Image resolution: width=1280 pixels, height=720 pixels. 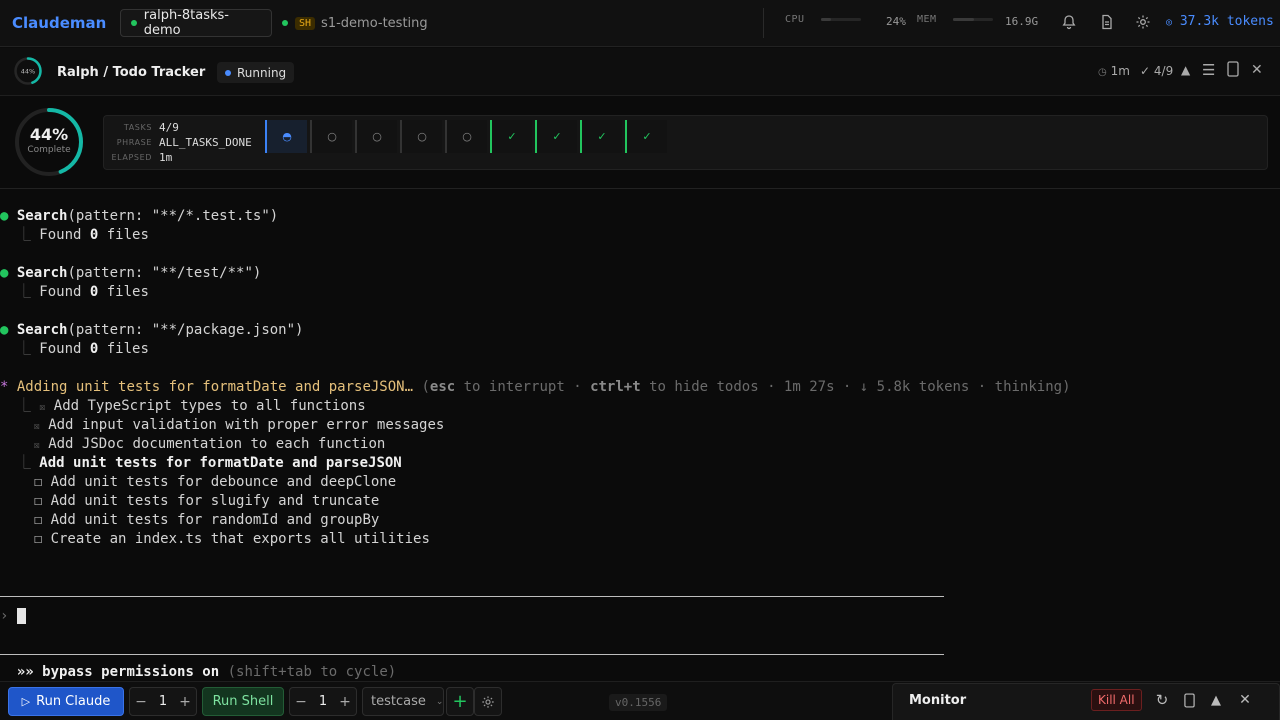 I want to click on mini-percent: 44%, so click(x=28, y=72).